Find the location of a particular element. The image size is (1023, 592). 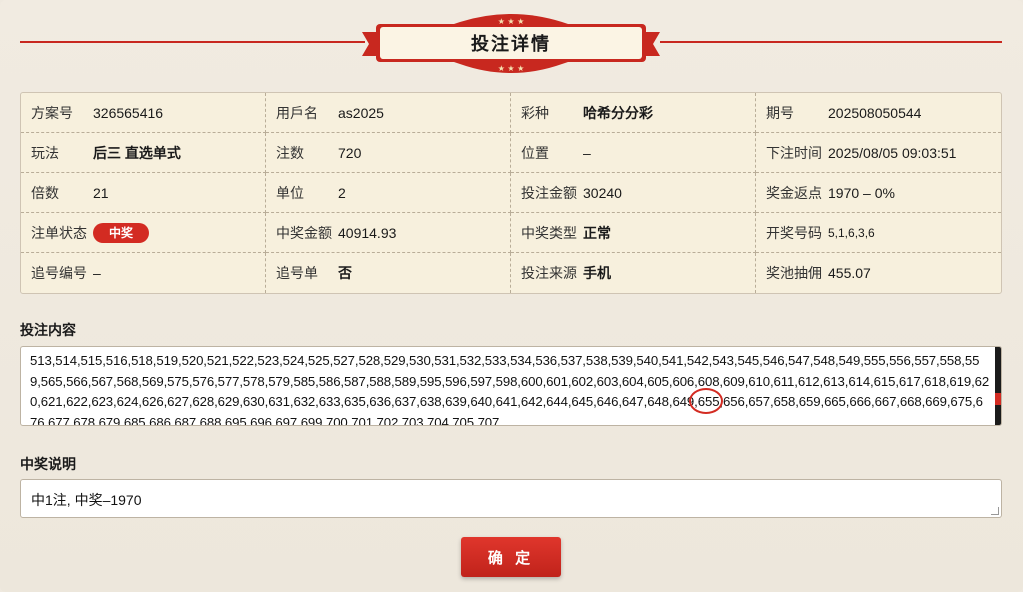

info-label: 注单状态 is located at coordinates (59, 232).